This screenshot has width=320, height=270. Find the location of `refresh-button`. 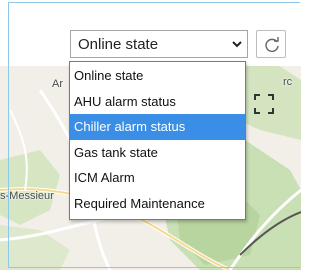

refresh-button is located at coordinates (271, 44).